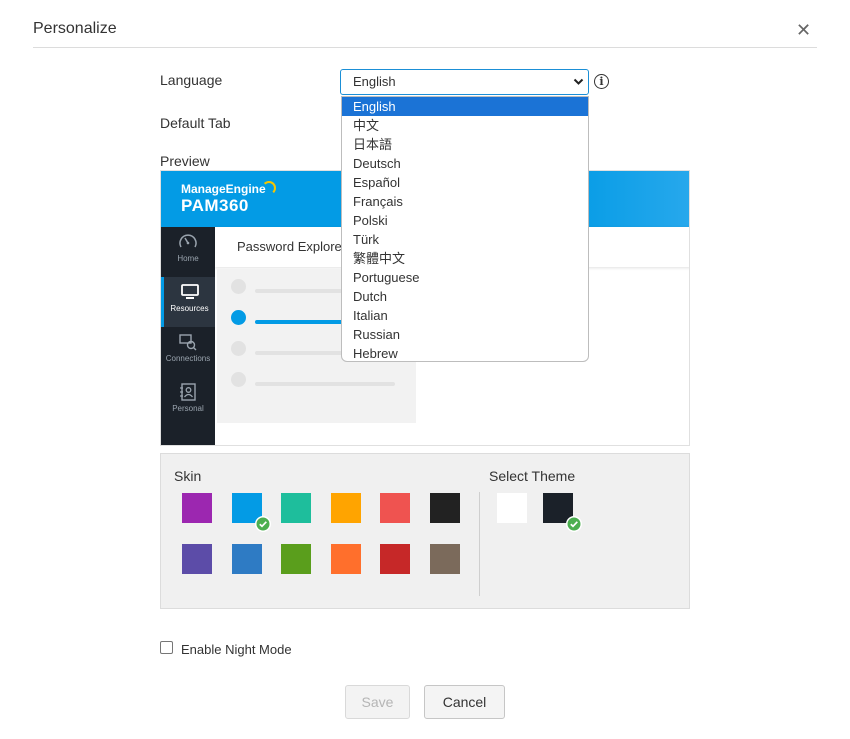 This screenshot has width=850, height=739. I want to click on header-divider, so click(425, 47).